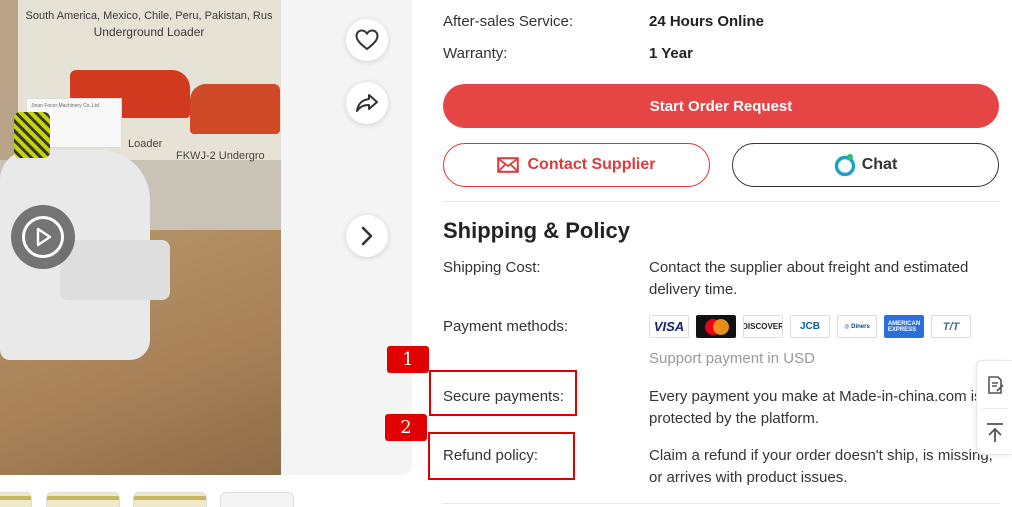  What do you see at coordinates (951, 326) in the screenshot?
I see `telegraphic-transfer-icon: T/T` at bounding box center [951, 326].